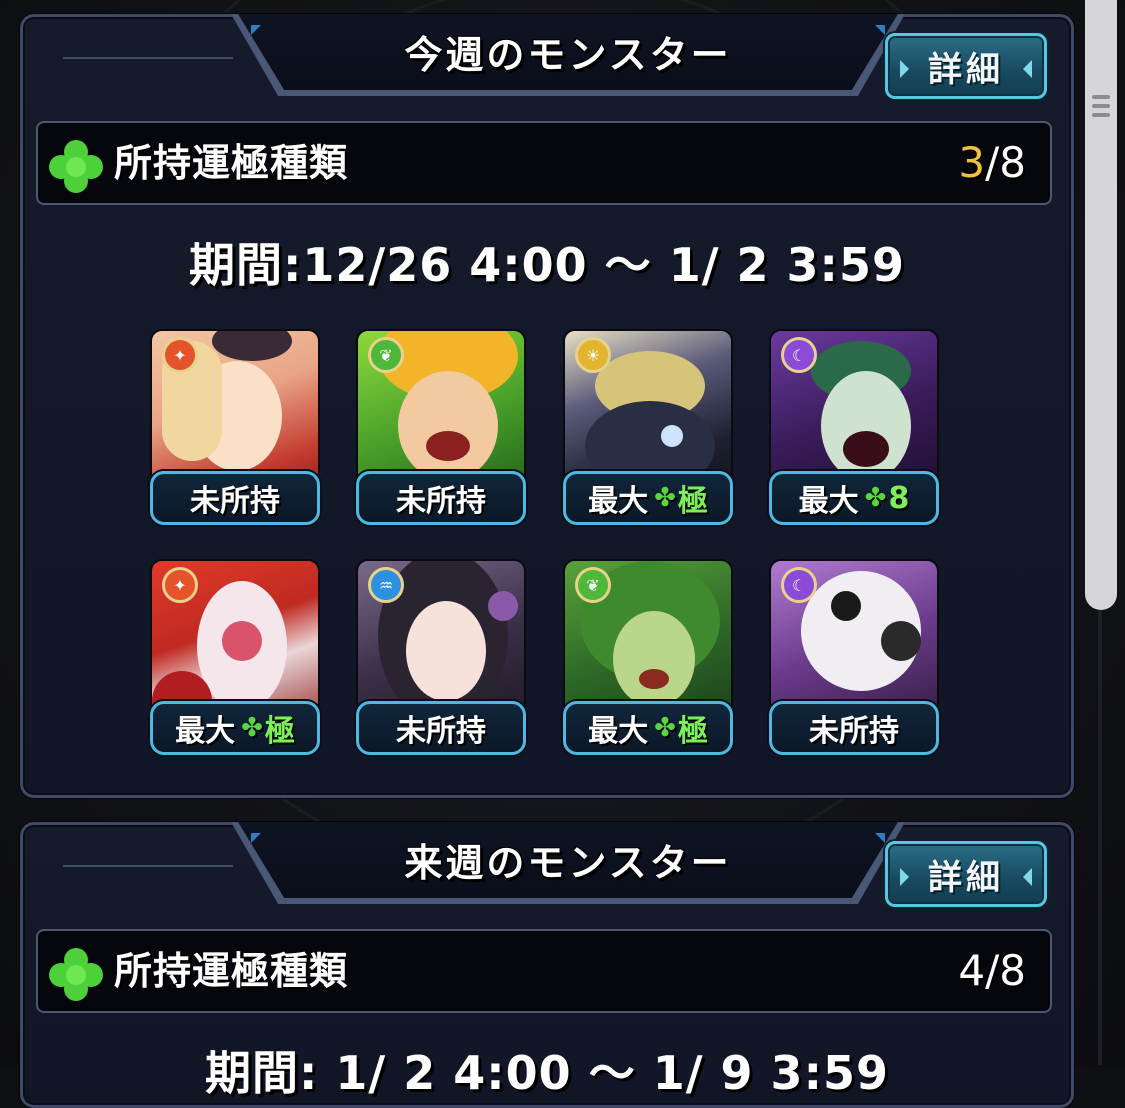 This screenshot has height=1108, width=1125. What do you see at coordinates (544, 163) in the screenshot?
I see `luck-max-count-bar: 所持運極種類 3/8` at bounding box center [544, 163].